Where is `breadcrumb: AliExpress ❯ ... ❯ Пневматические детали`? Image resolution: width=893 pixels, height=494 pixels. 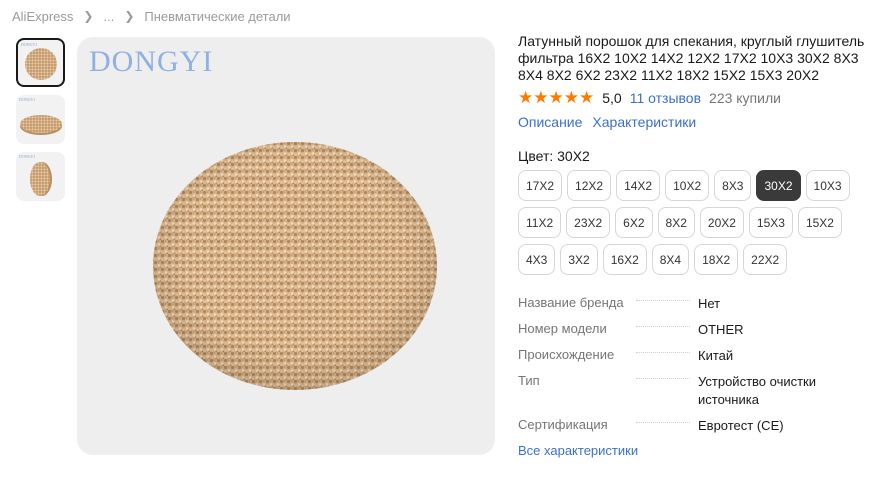 breadcrumb: AliExpress ❯ ... ❯ Пневматические детали is located at coordinates (151, 16).